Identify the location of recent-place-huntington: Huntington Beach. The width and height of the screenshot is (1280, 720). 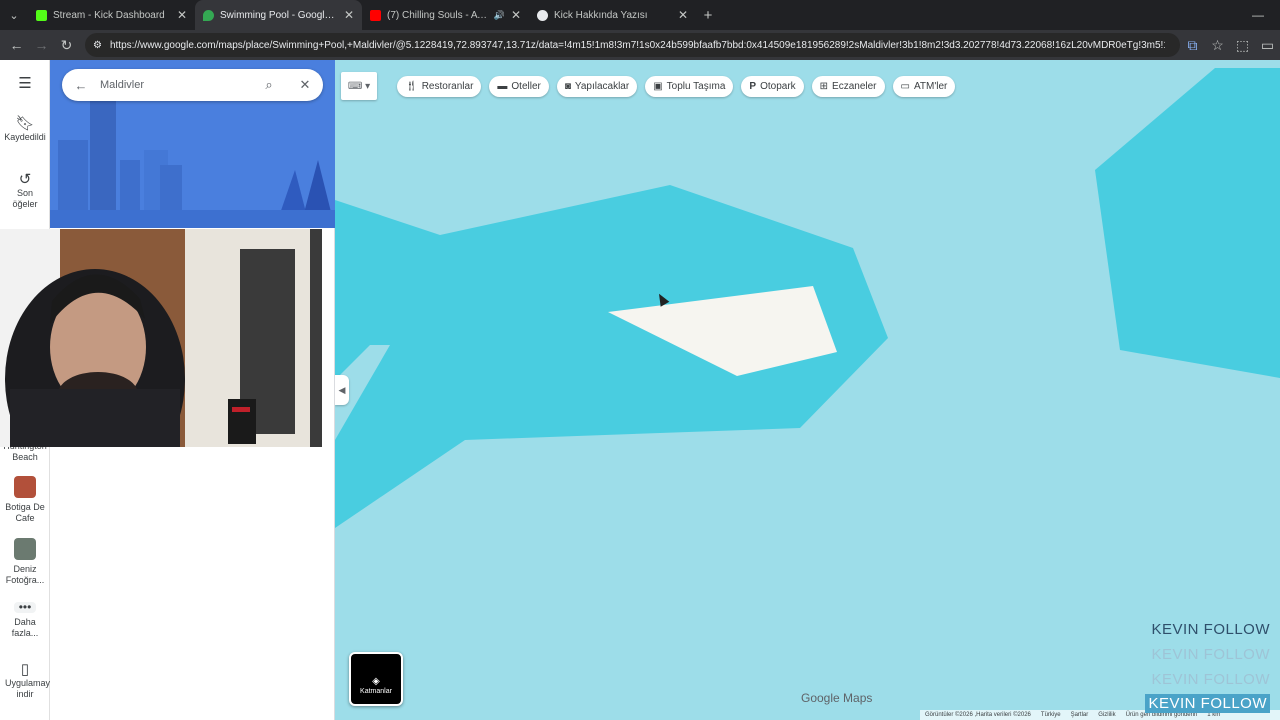
(25, 454).